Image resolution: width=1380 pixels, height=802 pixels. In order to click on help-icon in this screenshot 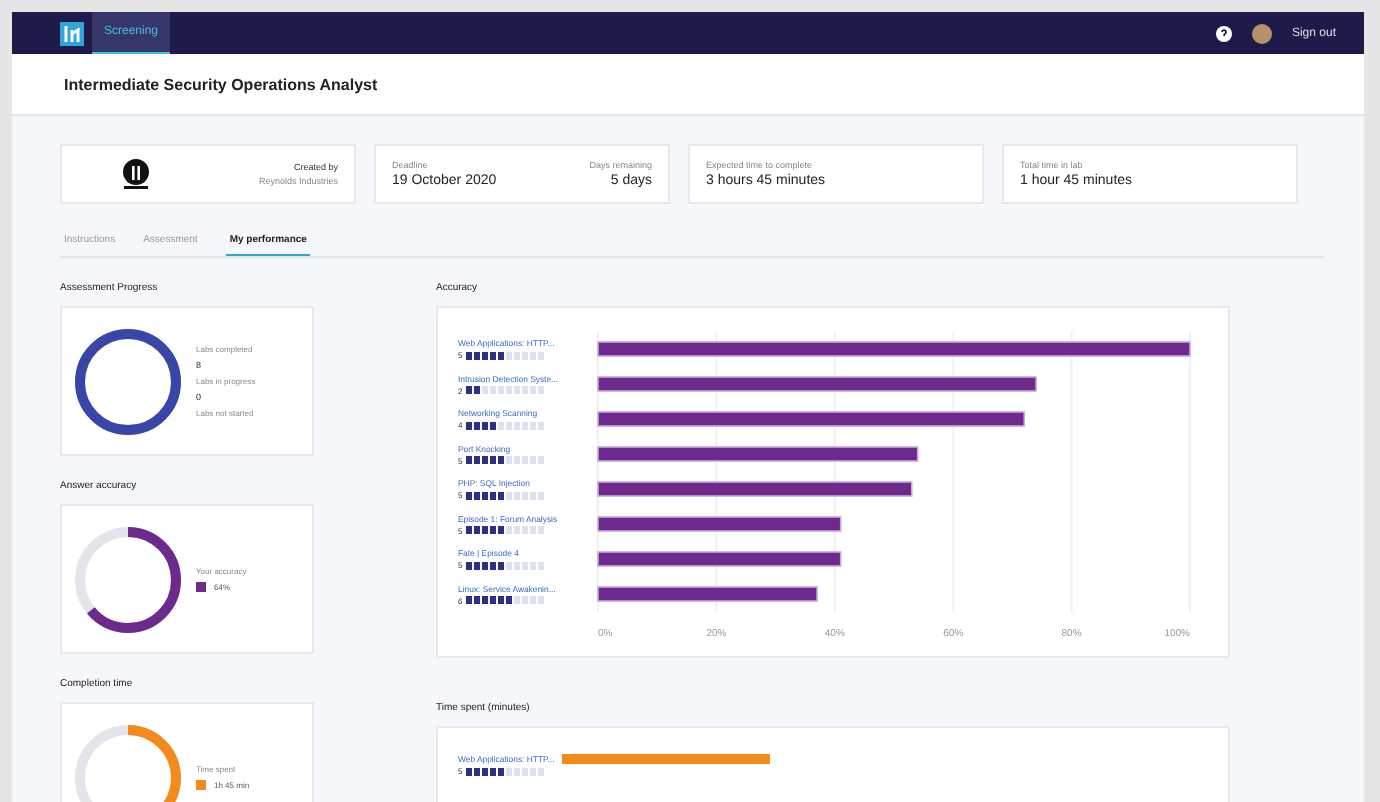, I will do `click(1223, 33)`.